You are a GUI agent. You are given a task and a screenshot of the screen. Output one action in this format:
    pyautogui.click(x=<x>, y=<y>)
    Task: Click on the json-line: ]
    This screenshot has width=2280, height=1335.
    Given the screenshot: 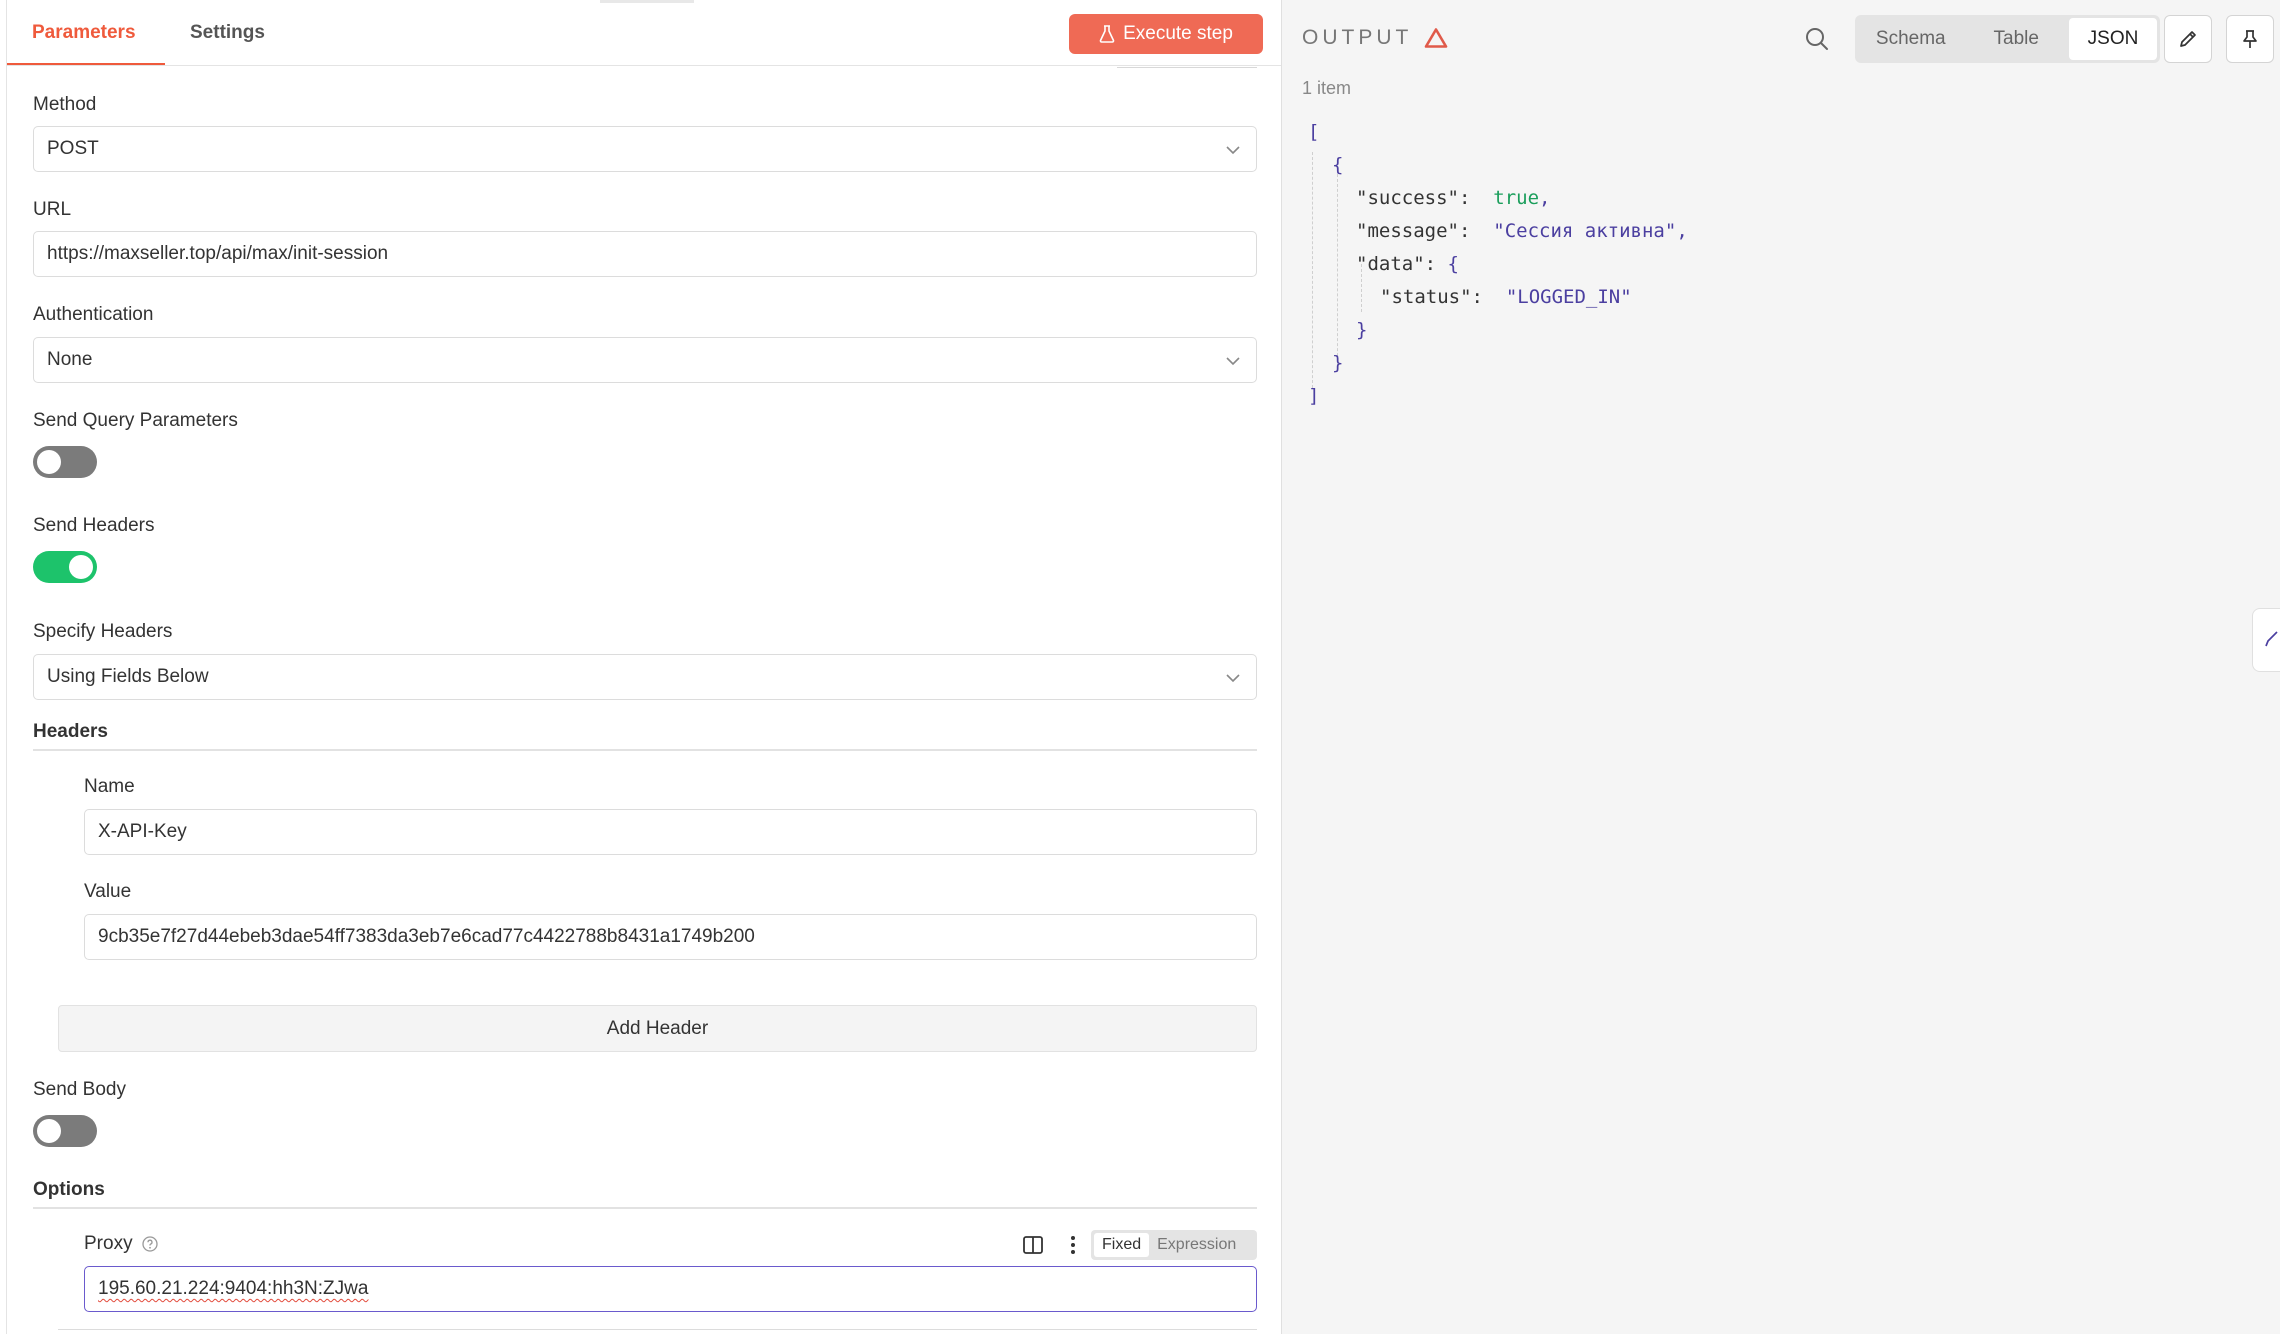 What is the action you would take?
    pyautogui.click(x=1313, y=396)
    